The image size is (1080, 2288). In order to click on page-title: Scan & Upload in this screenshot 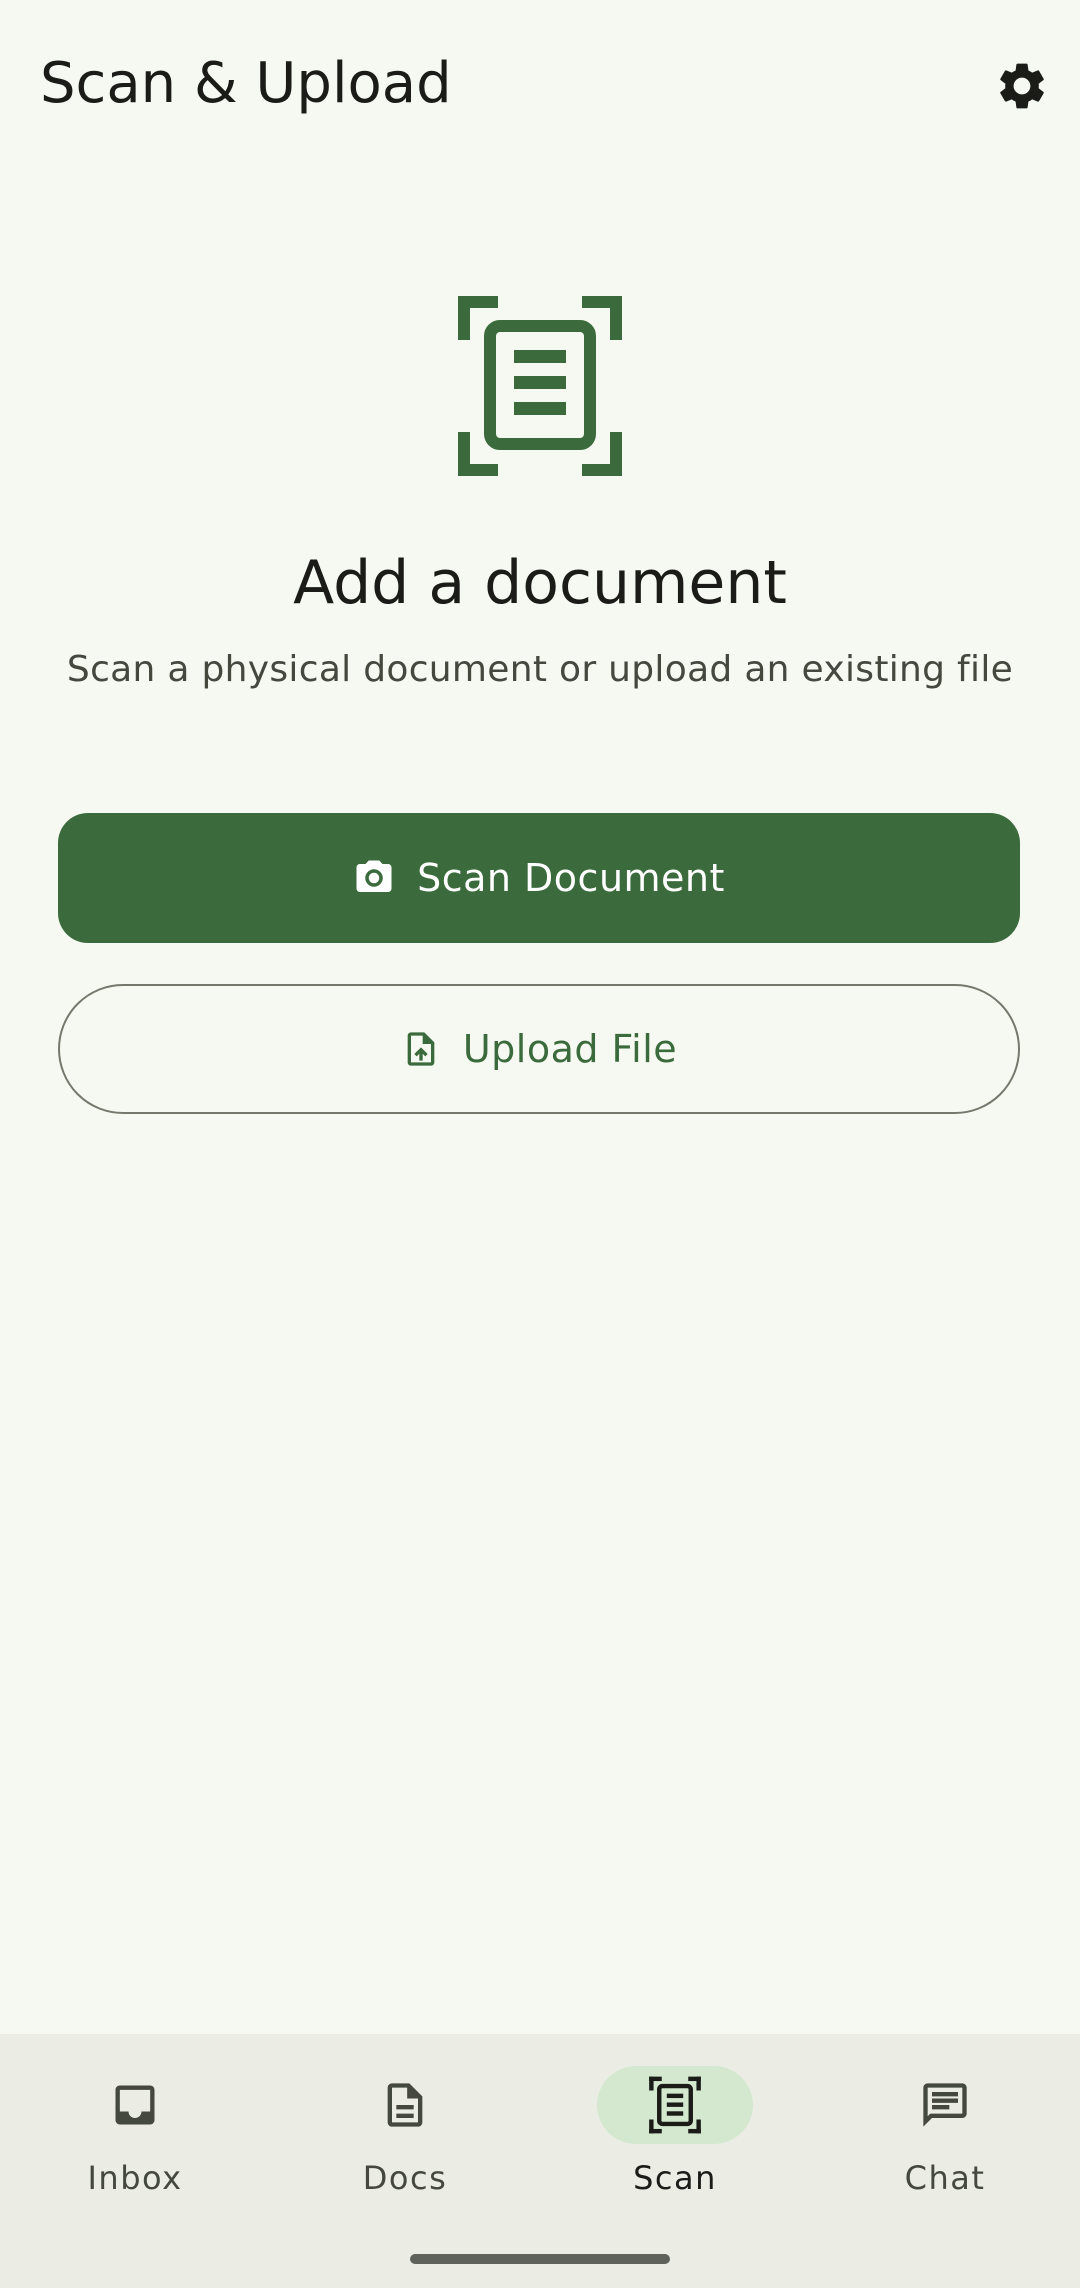, I will do `click(246, 83)`.